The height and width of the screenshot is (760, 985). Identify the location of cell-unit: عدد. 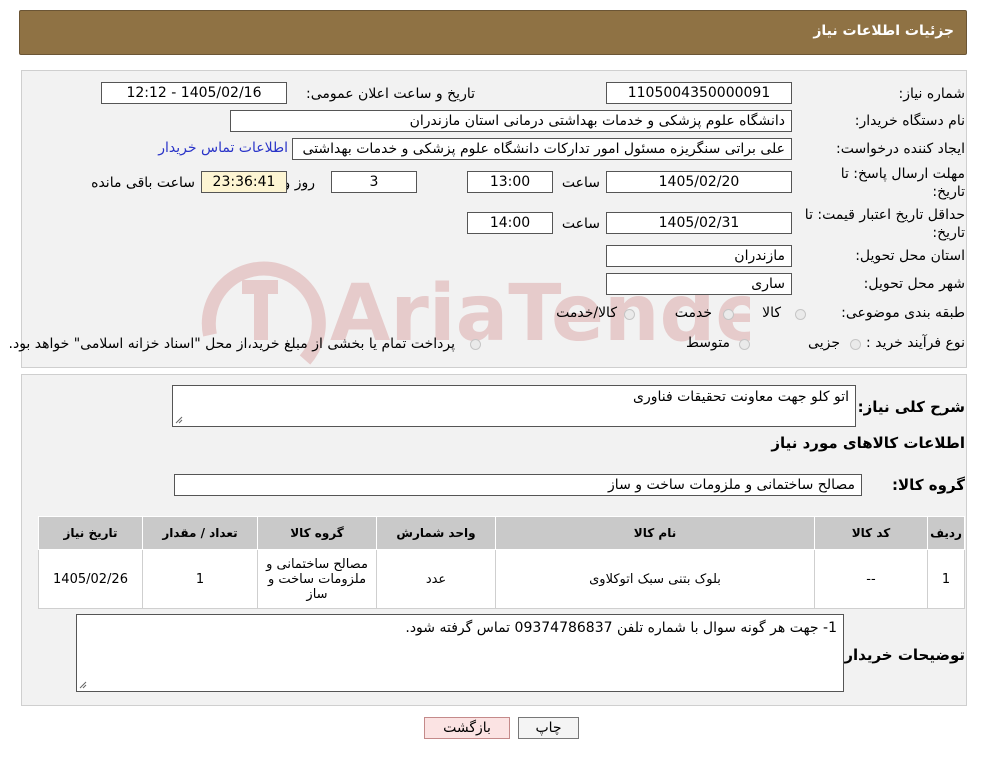
(436, 579).